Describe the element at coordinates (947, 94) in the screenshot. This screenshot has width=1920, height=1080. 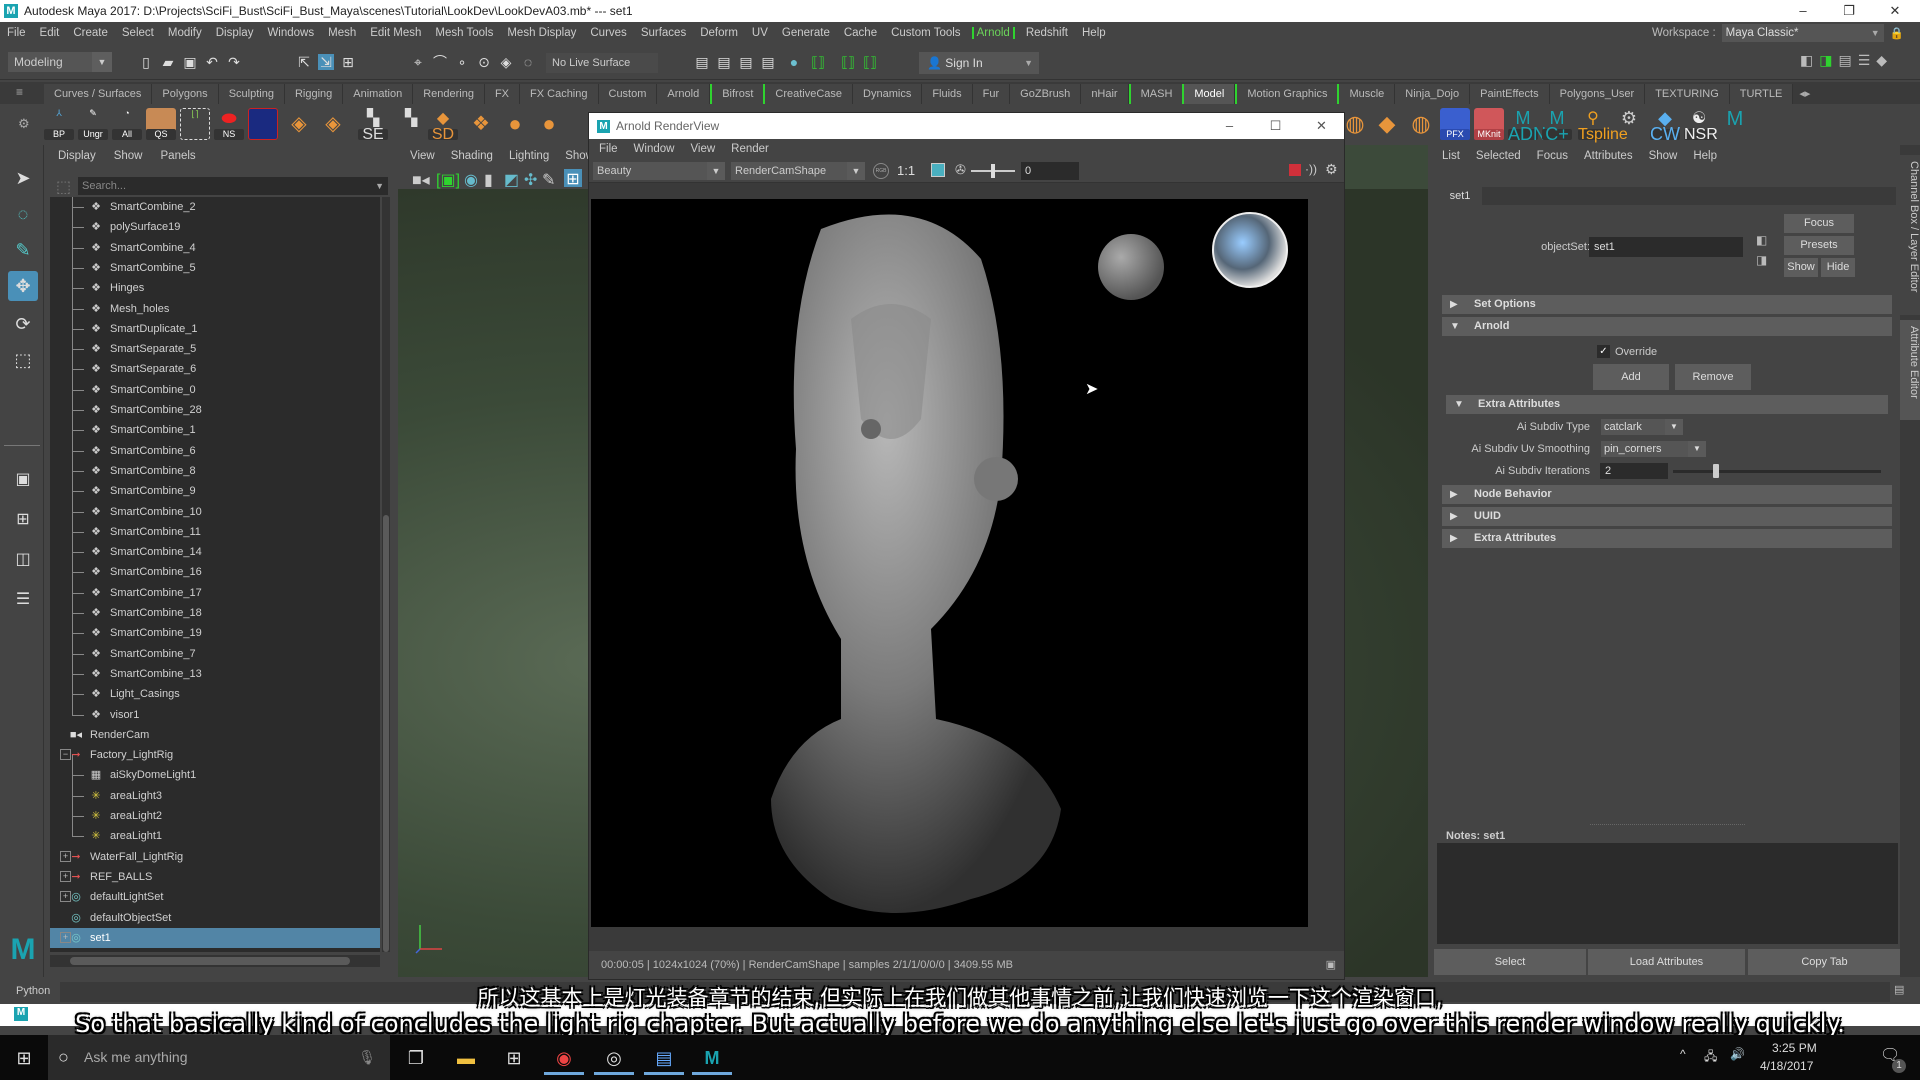
I see `shelf-tab-fluids: Fluids` at that location.